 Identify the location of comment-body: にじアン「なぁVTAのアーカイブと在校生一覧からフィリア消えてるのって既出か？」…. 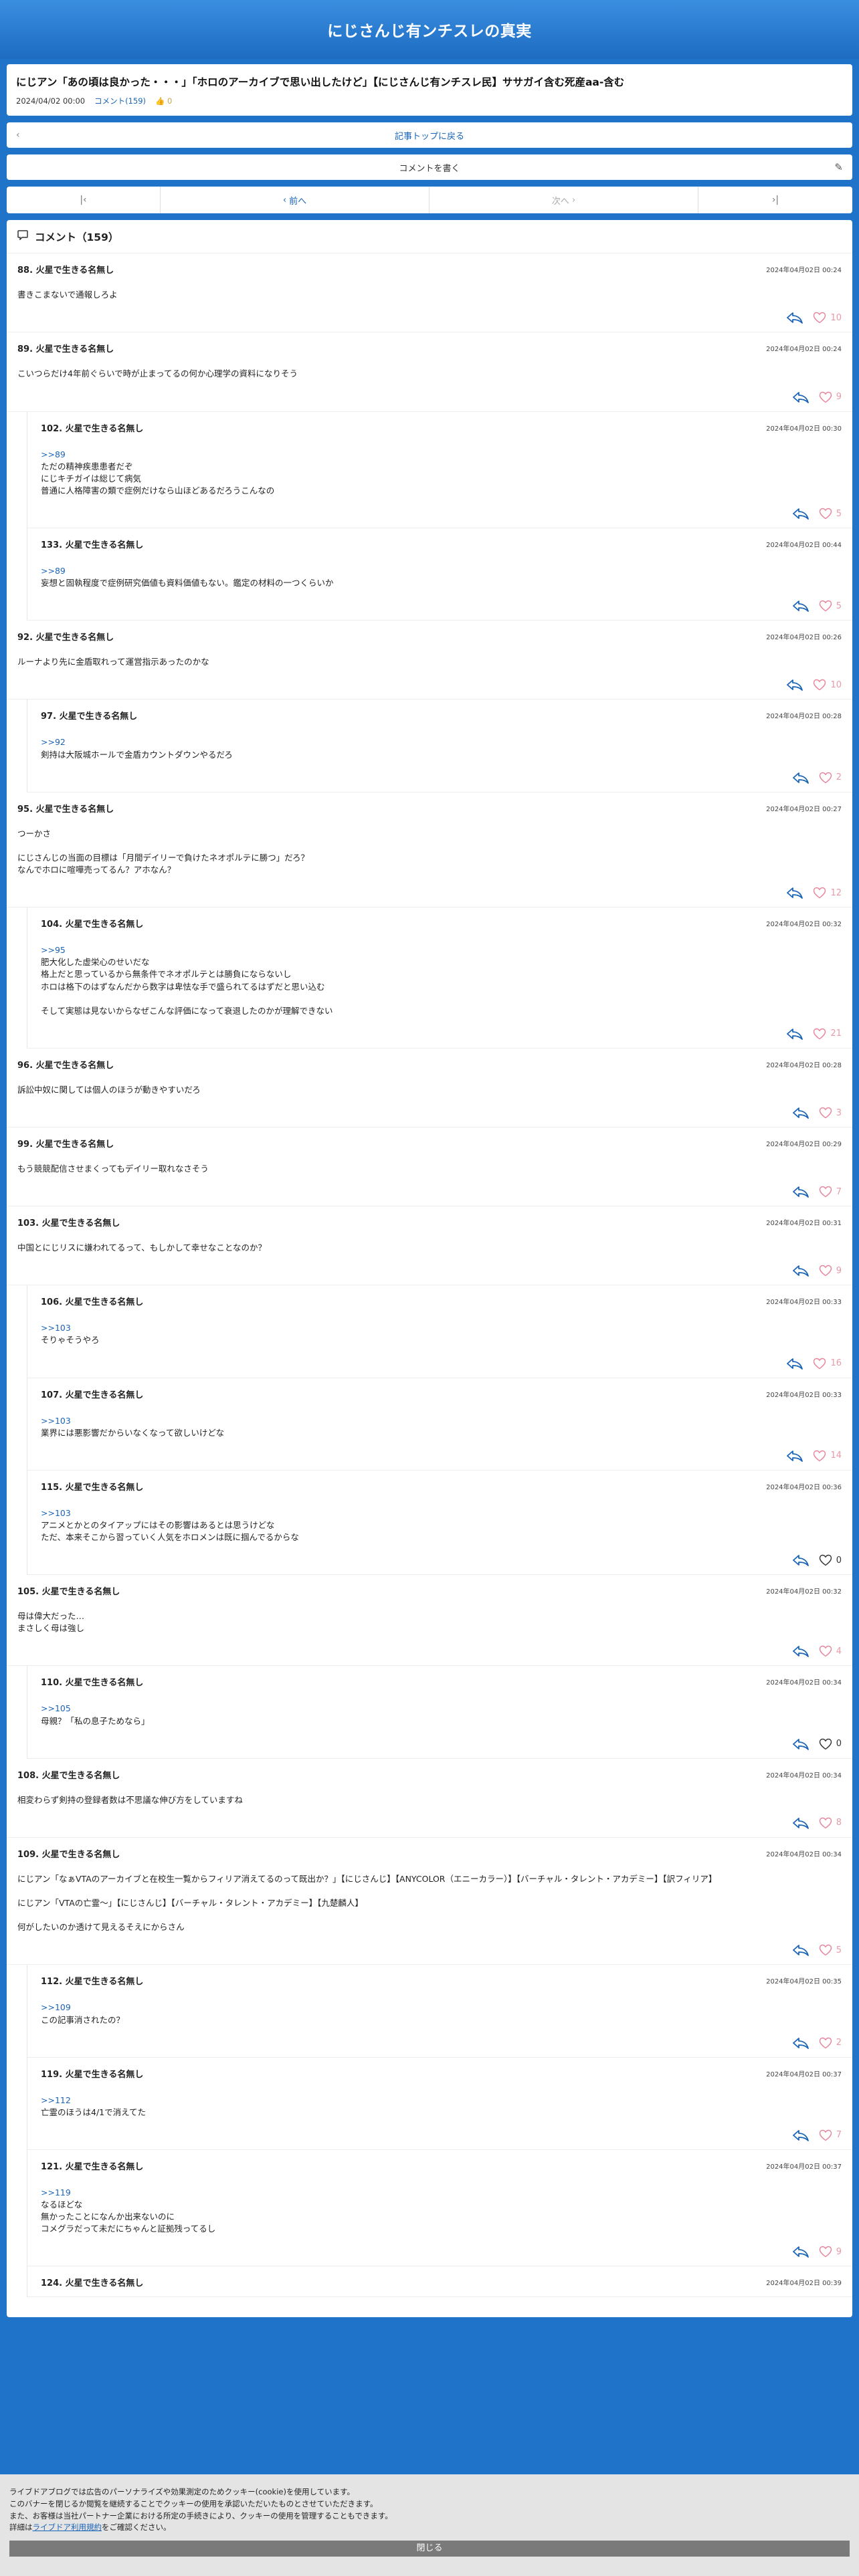
(429, 1903).